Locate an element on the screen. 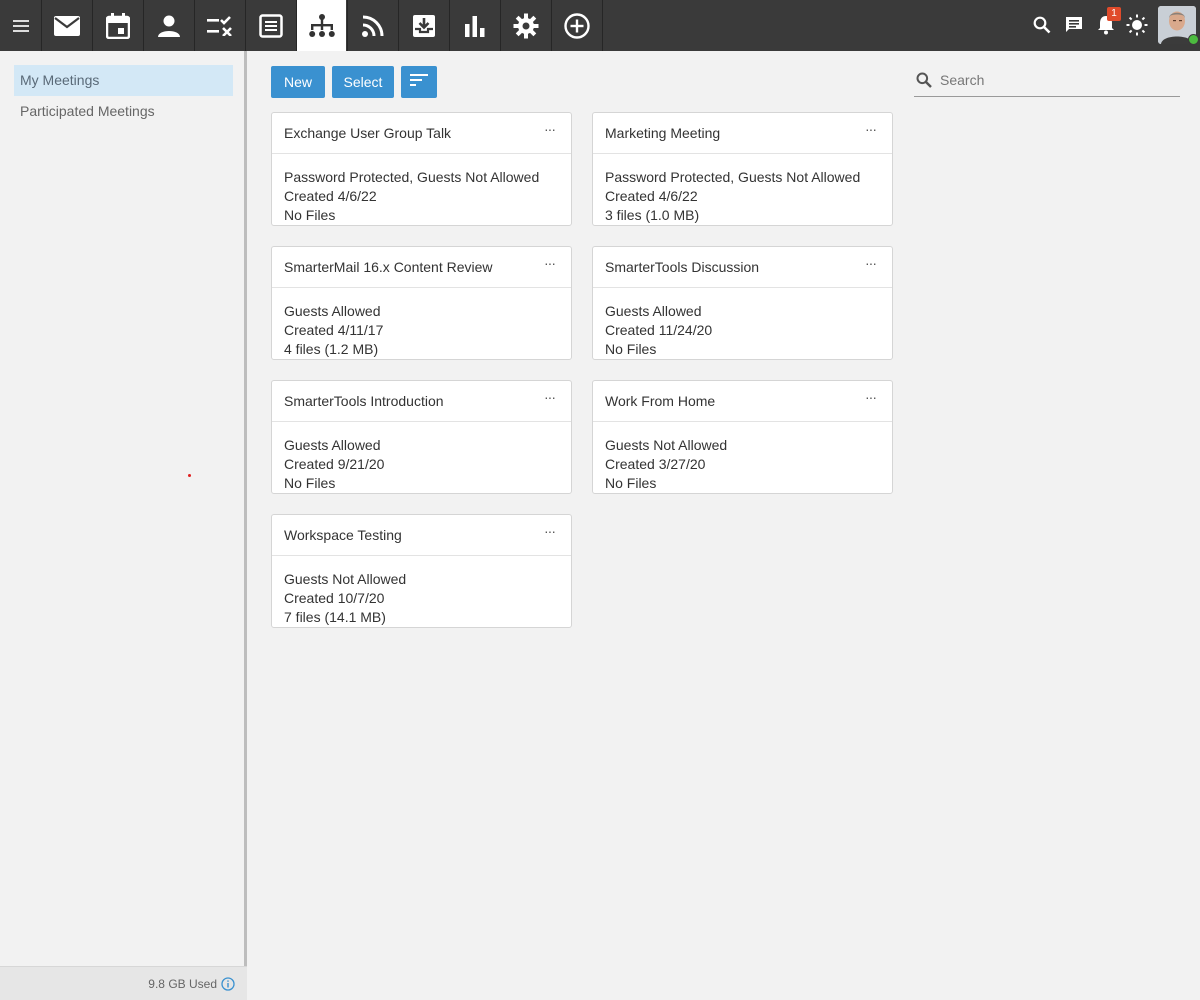 This screenshot has height=1000, width=1200. contacts-icon is located at coordinates (169, 26).